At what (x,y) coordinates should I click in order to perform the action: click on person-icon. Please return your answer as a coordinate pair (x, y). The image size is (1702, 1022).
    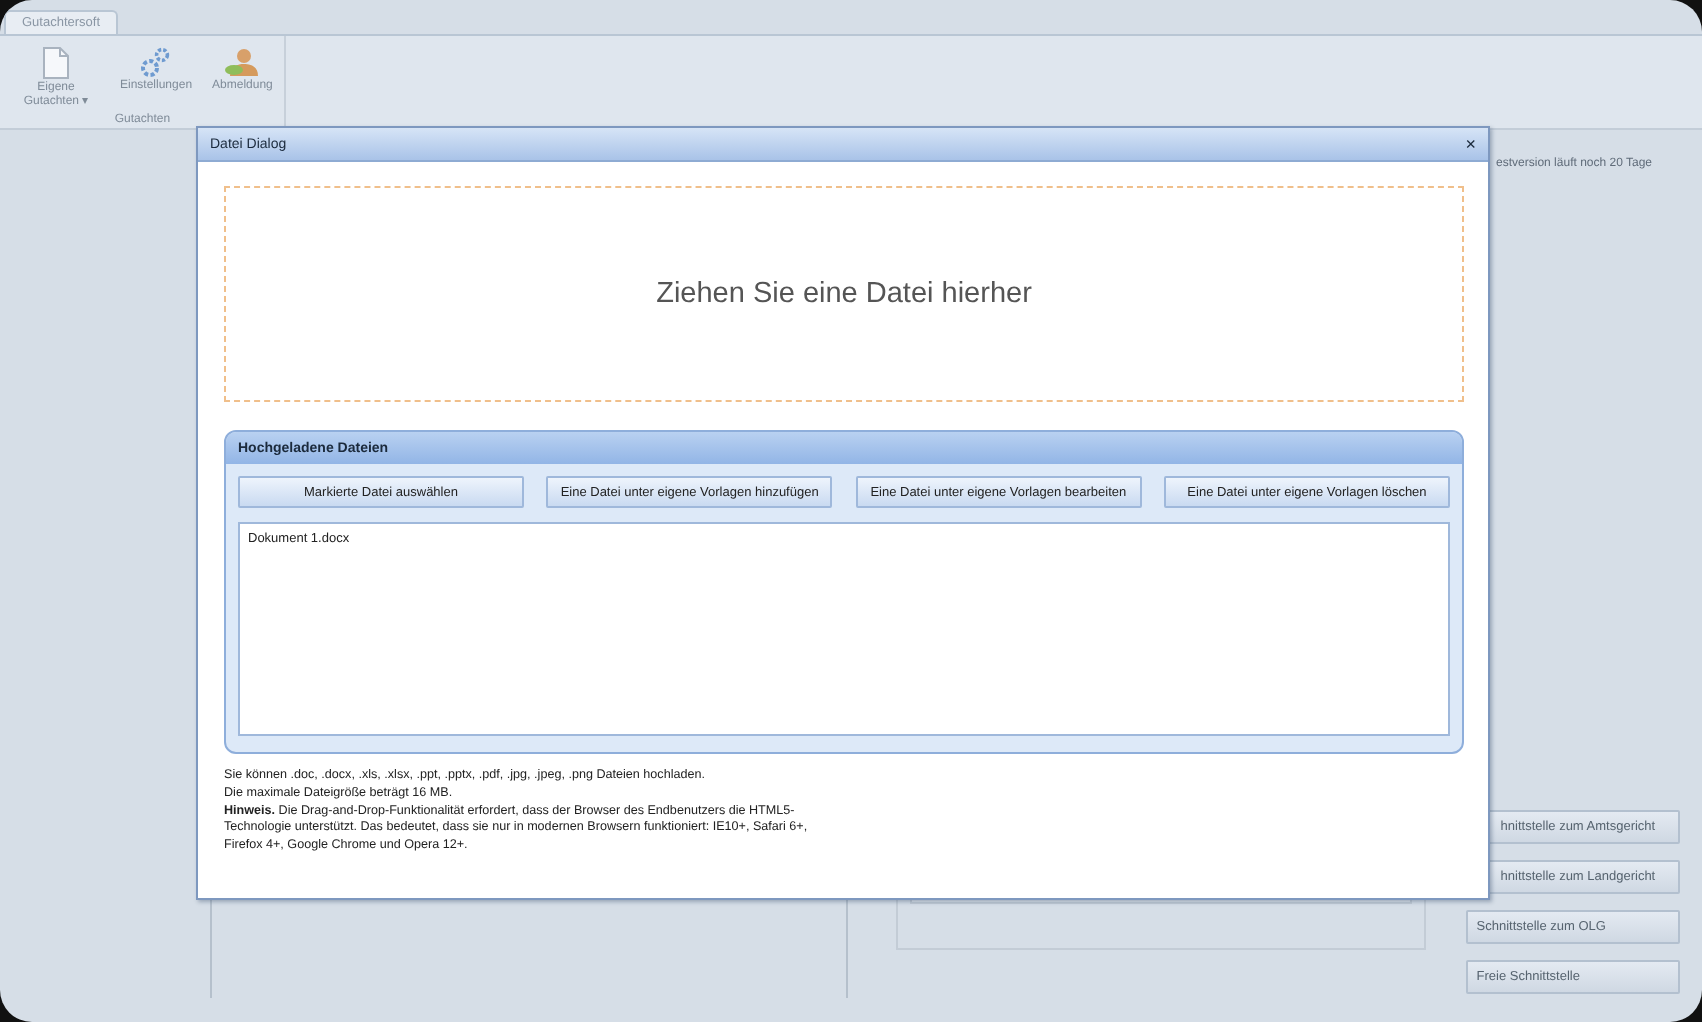
    Looking at the image, I should click on (242, 62).